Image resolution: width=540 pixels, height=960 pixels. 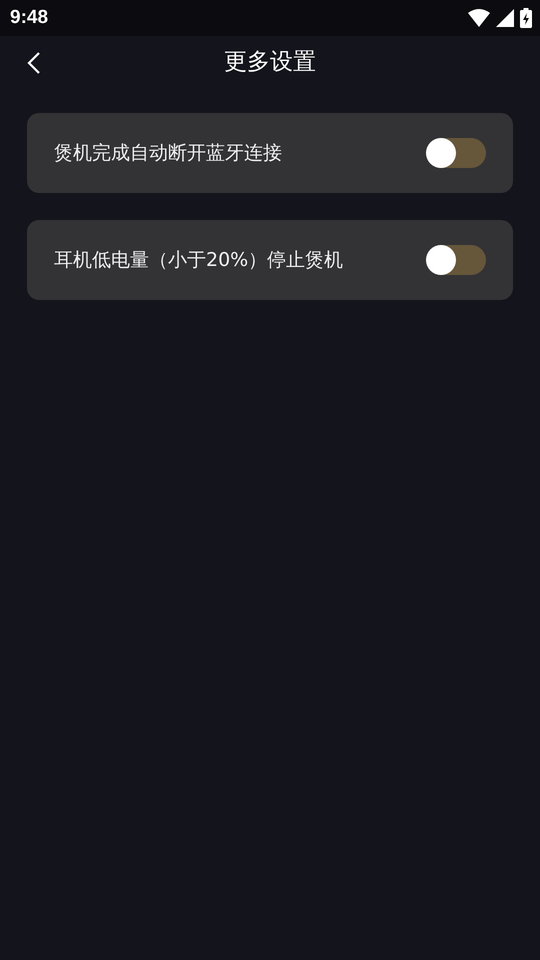 What do you see at coordinates (34, 63) in the screenshot?
I see `back-icon` at bounding box center [34, 63].